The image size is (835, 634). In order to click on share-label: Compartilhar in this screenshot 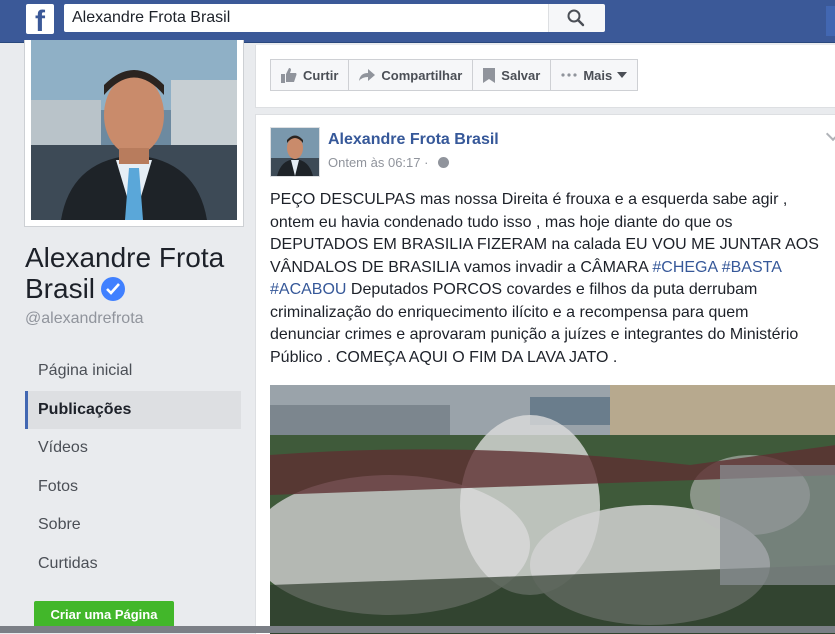, I will do `click(422, 75)`.